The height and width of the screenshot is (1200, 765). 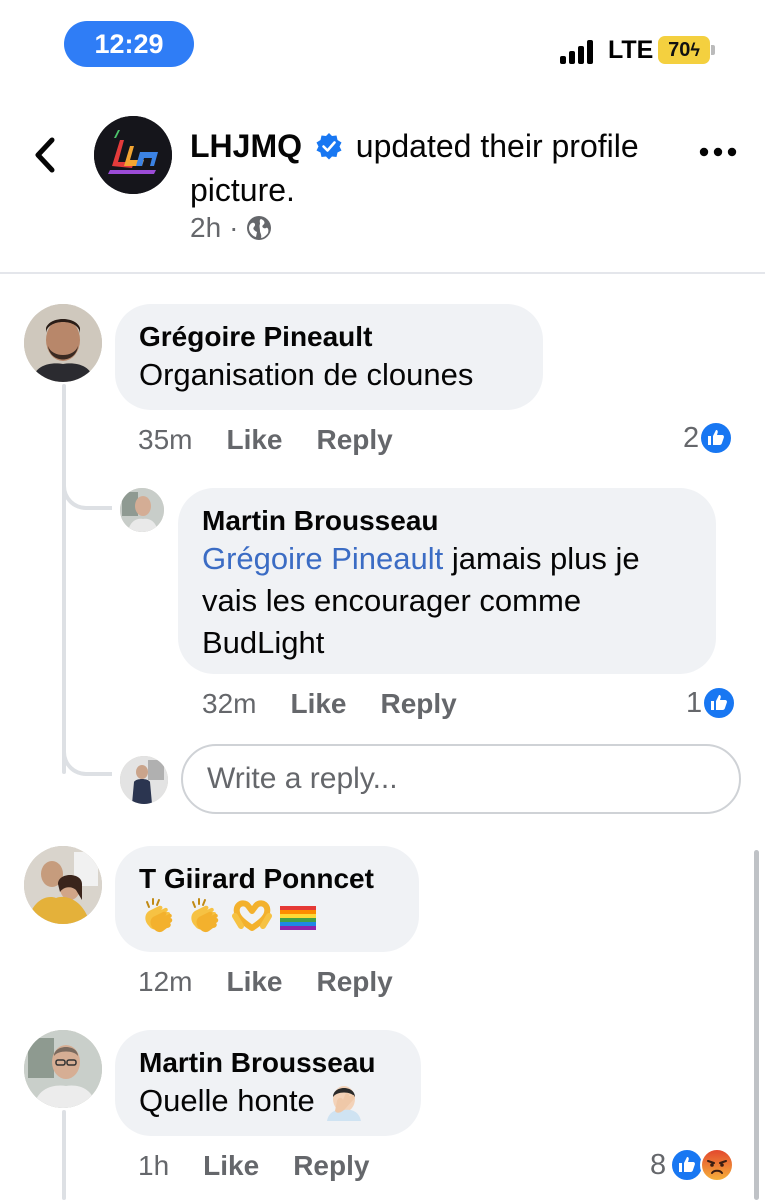 I want to click on comment-emojis, so click(x=267, y=916).